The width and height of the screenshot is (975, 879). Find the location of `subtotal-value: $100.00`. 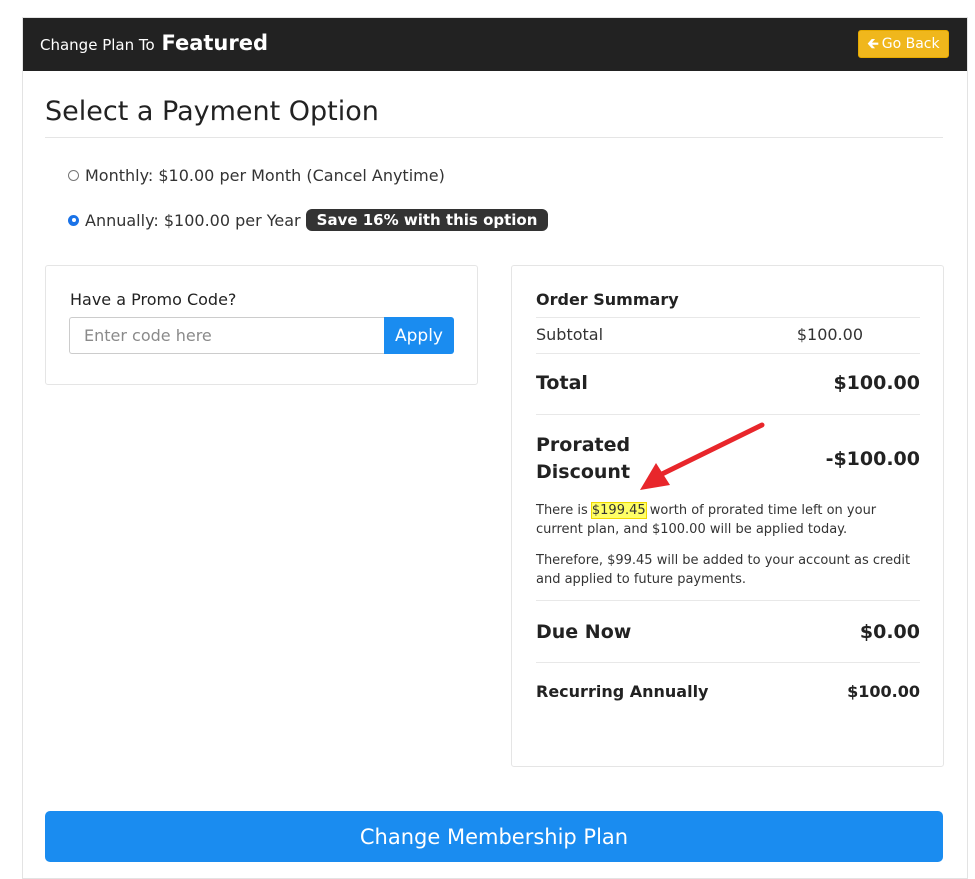

subtotal-value: $100.00 is located at coordinates (829, 334).